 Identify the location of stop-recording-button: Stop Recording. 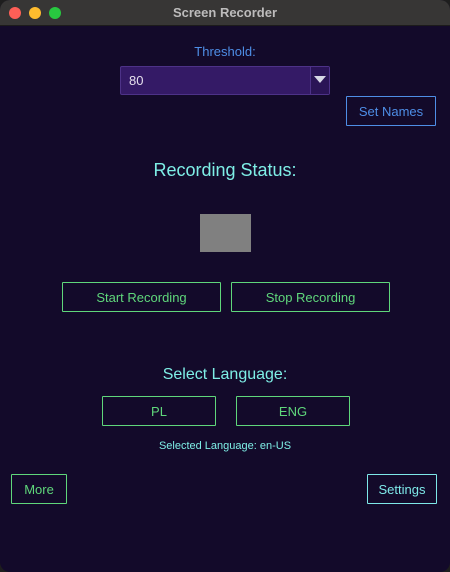
(310, 297).